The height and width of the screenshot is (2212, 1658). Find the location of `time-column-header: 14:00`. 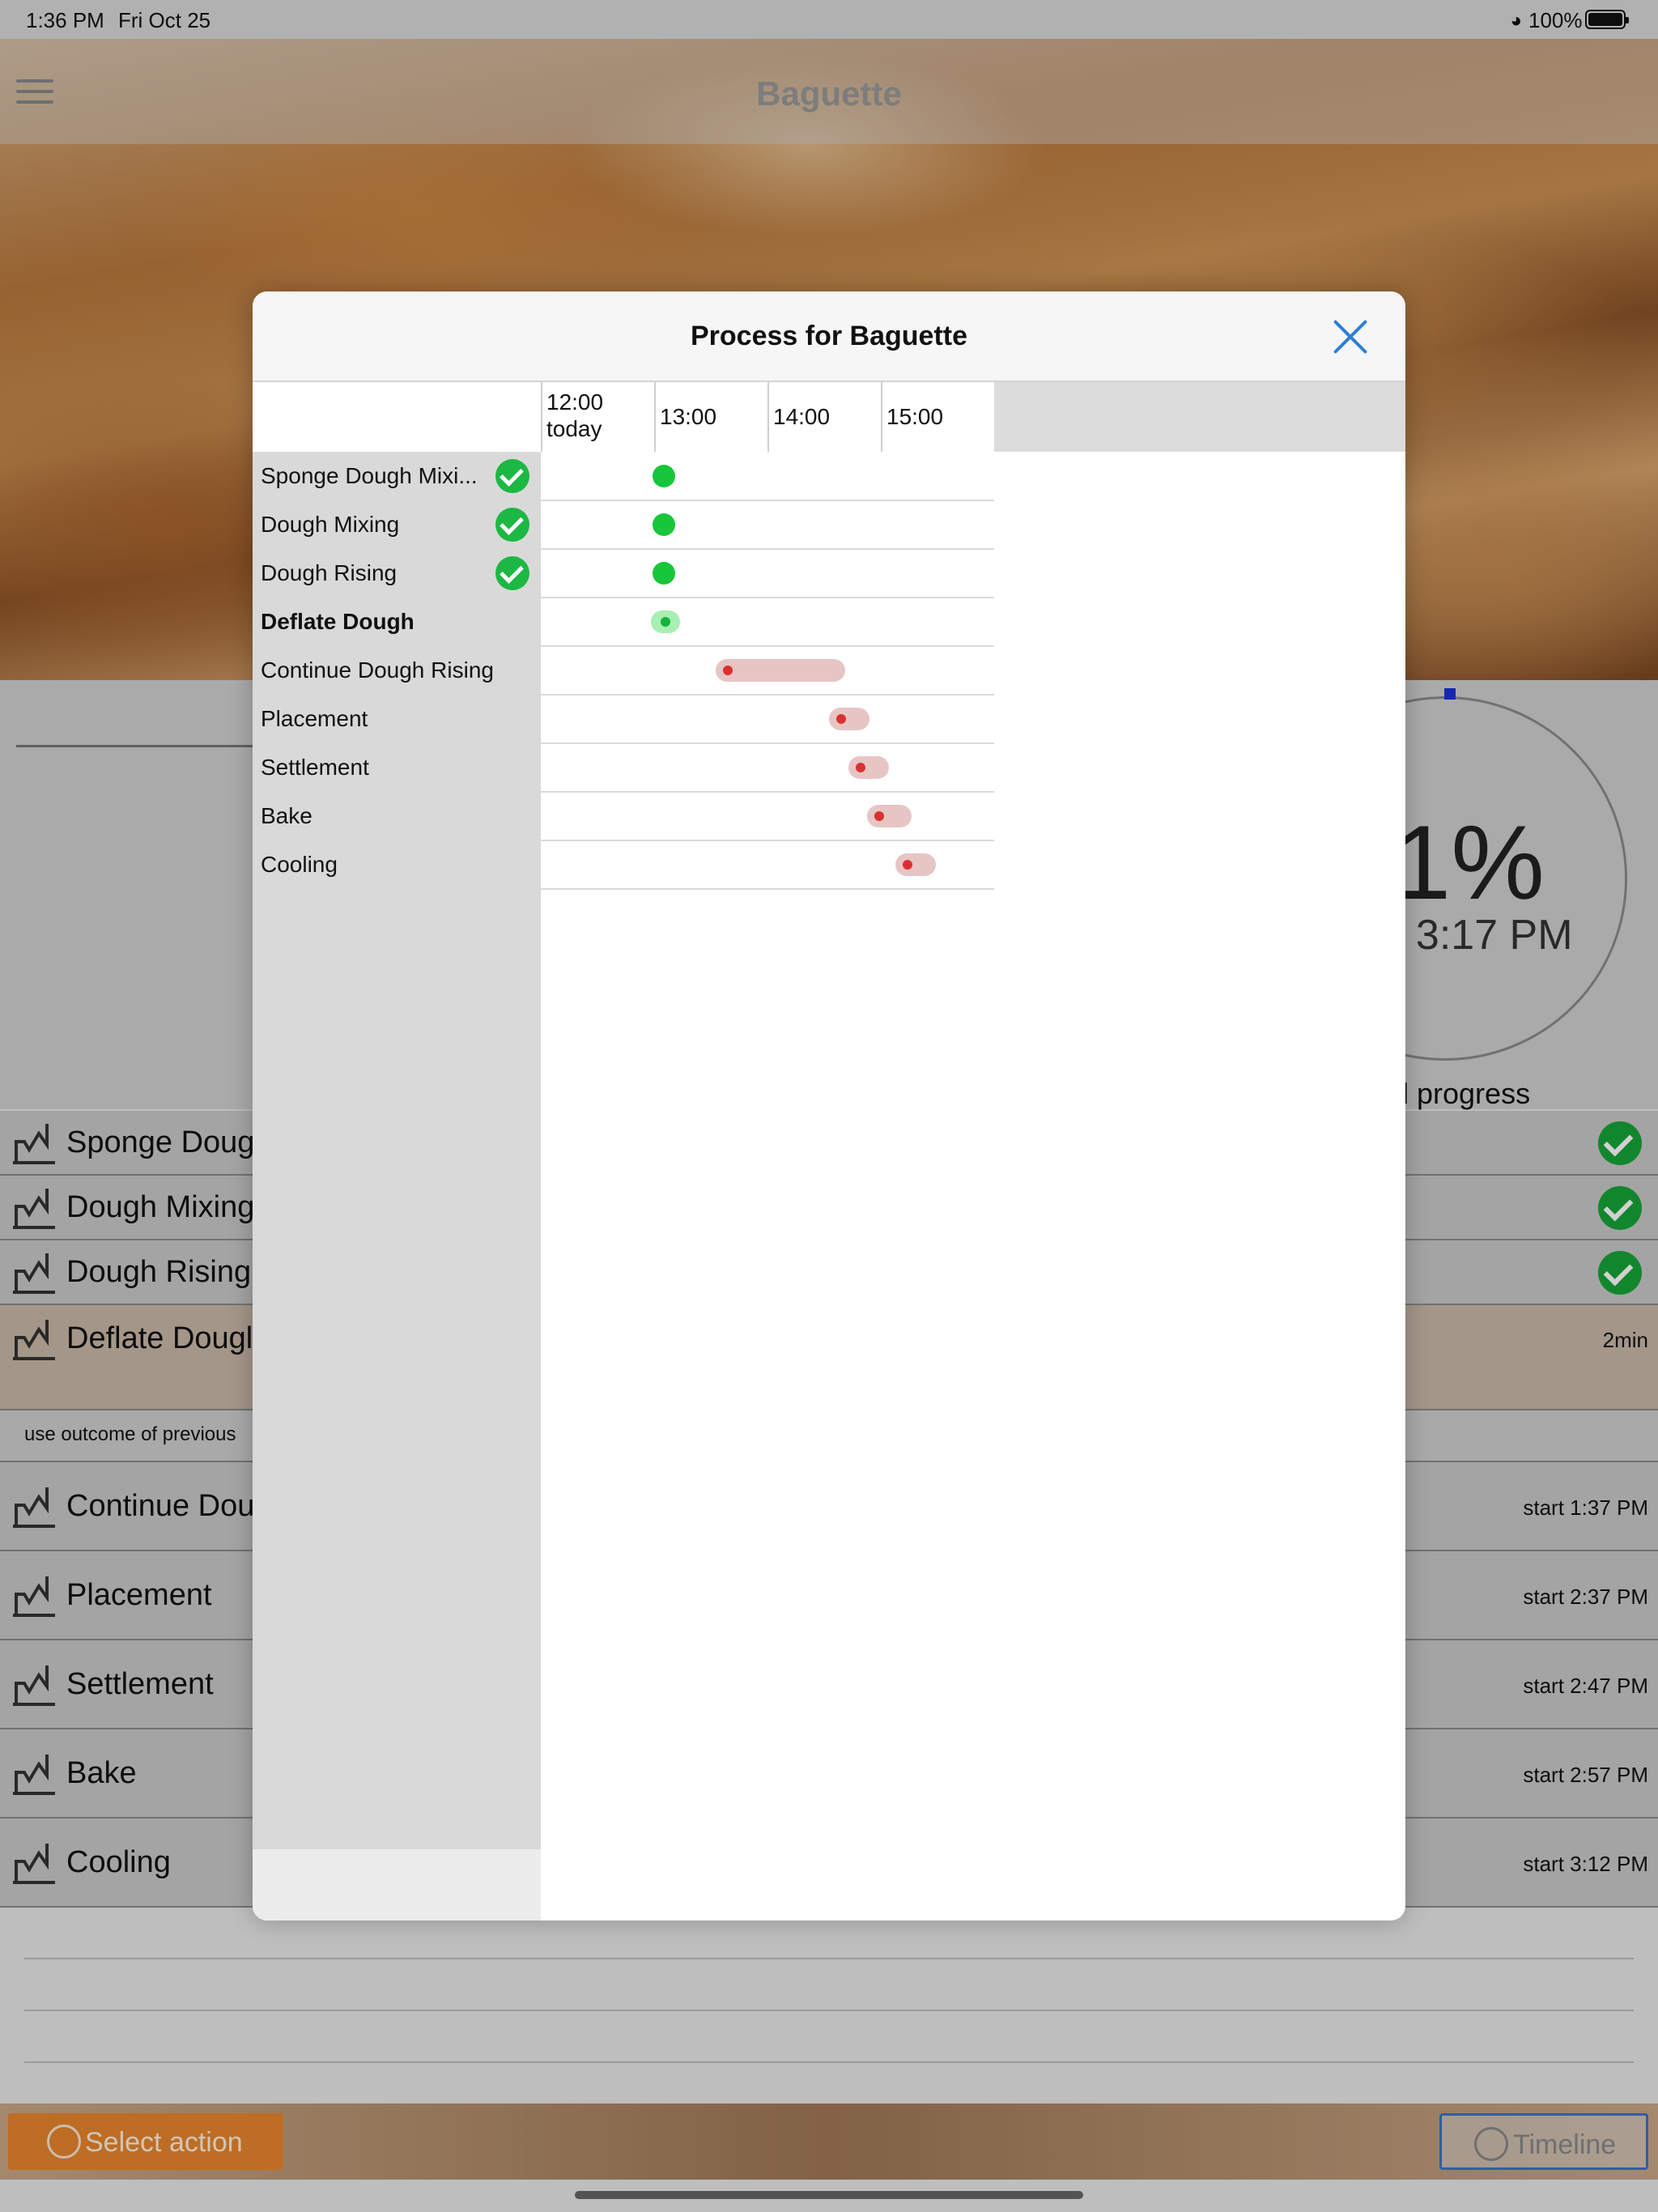

time-column-header: 14:00 is located at coordinates (824, 417).